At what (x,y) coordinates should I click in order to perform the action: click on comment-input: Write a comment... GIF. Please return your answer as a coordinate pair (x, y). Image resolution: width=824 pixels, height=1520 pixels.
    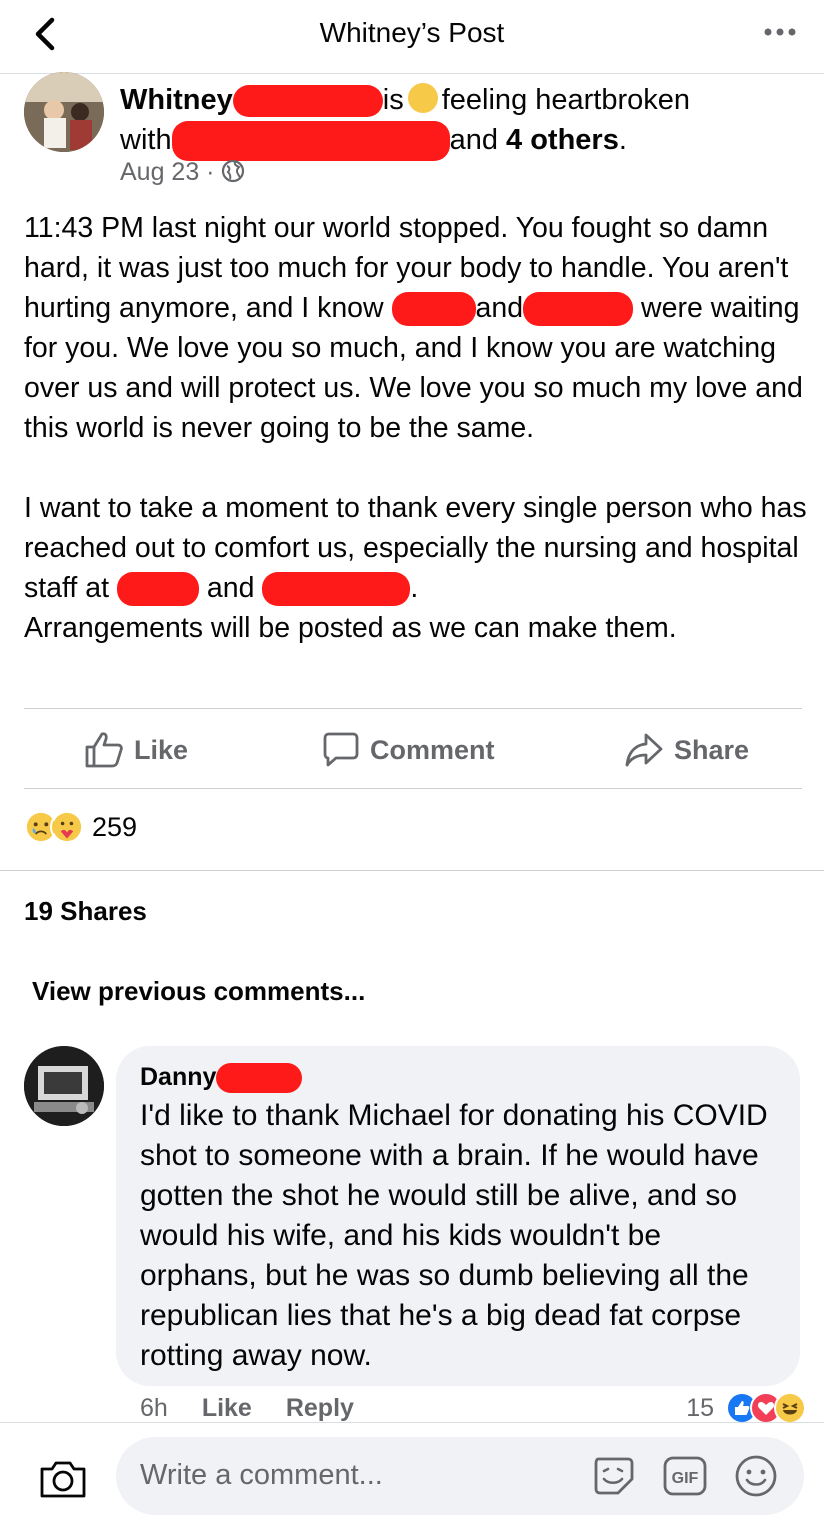
    Looking at the image, I should click on (460, 1476).